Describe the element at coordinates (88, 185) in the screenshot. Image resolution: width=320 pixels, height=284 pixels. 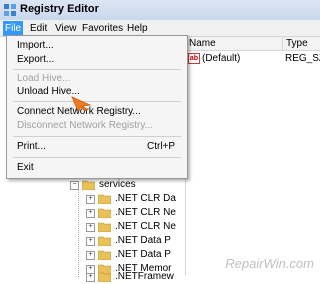
I see `folder-open-icon` at that location.